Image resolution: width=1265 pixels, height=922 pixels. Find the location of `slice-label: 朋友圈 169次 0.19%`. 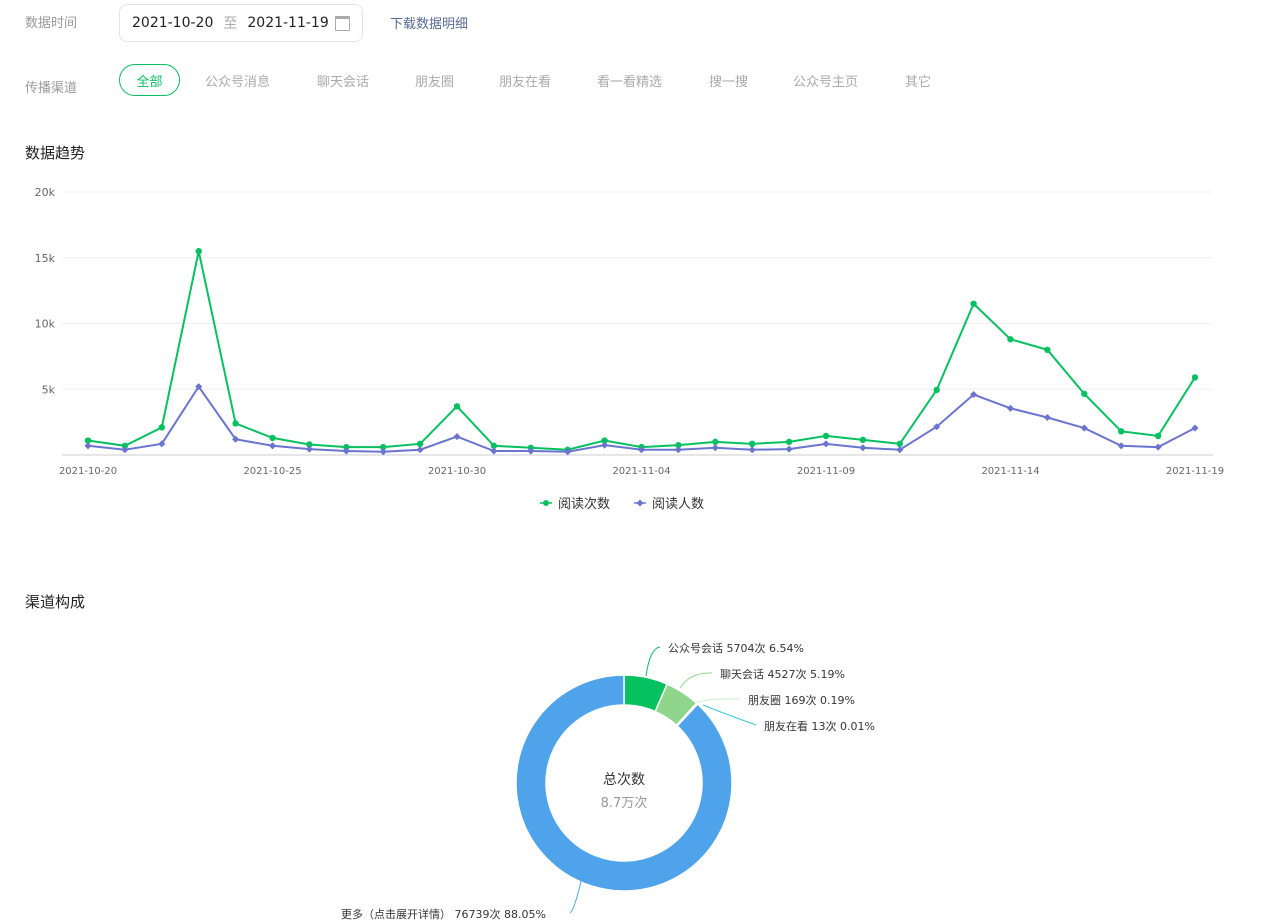

slice-label: 朋友圈 169次 0.19% is located at coordinates (801, 700).